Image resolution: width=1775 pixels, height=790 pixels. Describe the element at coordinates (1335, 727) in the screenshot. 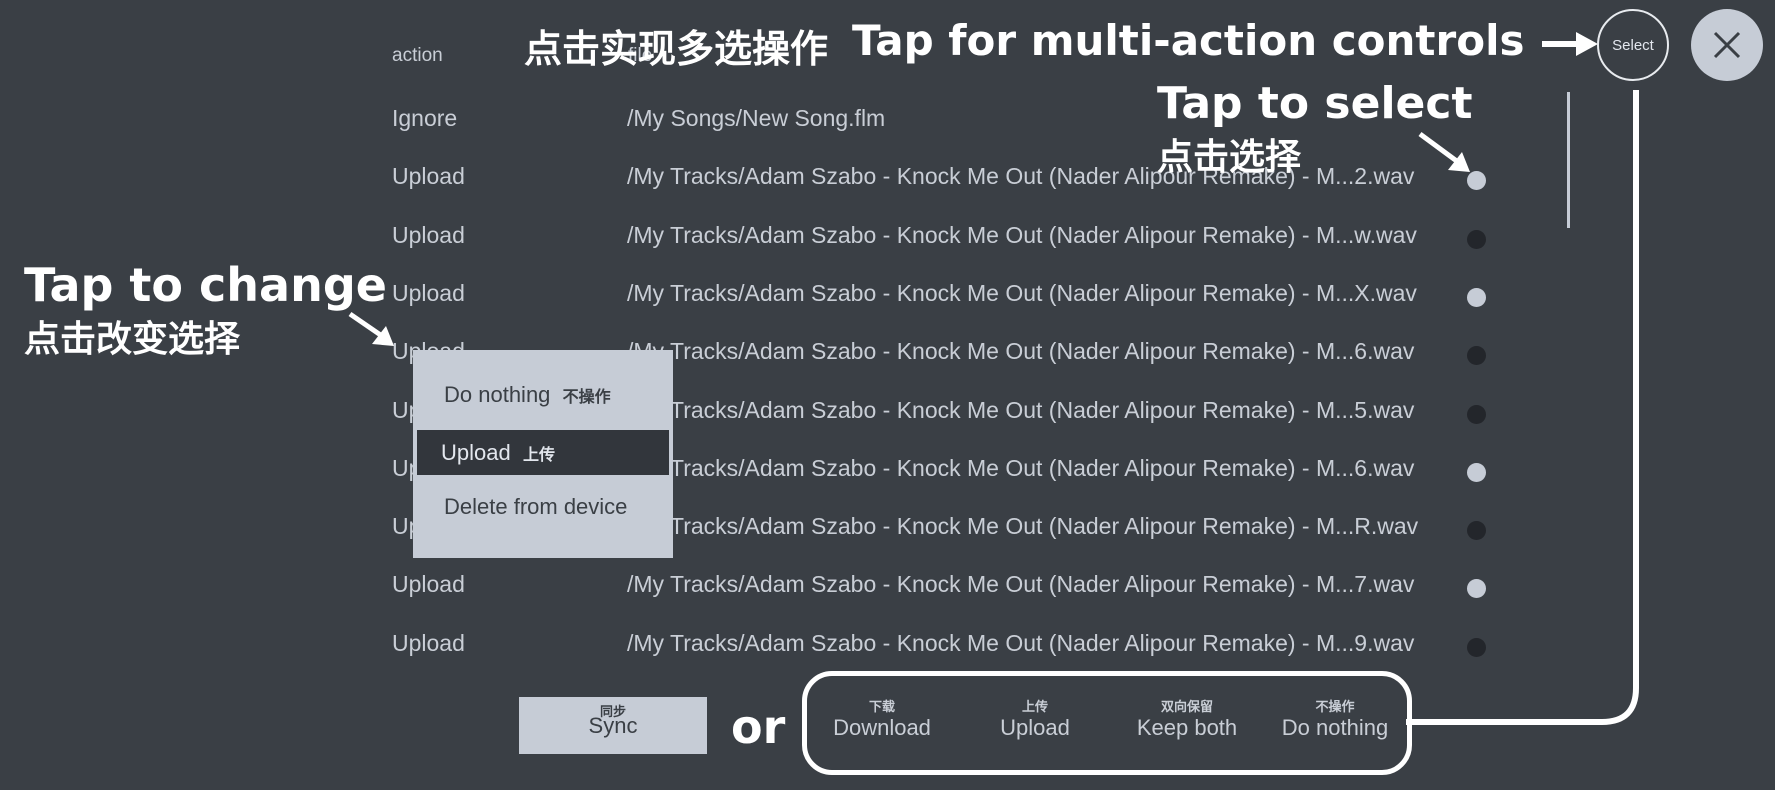

I see `do-nothing-option-label: Do nothing` at that location.